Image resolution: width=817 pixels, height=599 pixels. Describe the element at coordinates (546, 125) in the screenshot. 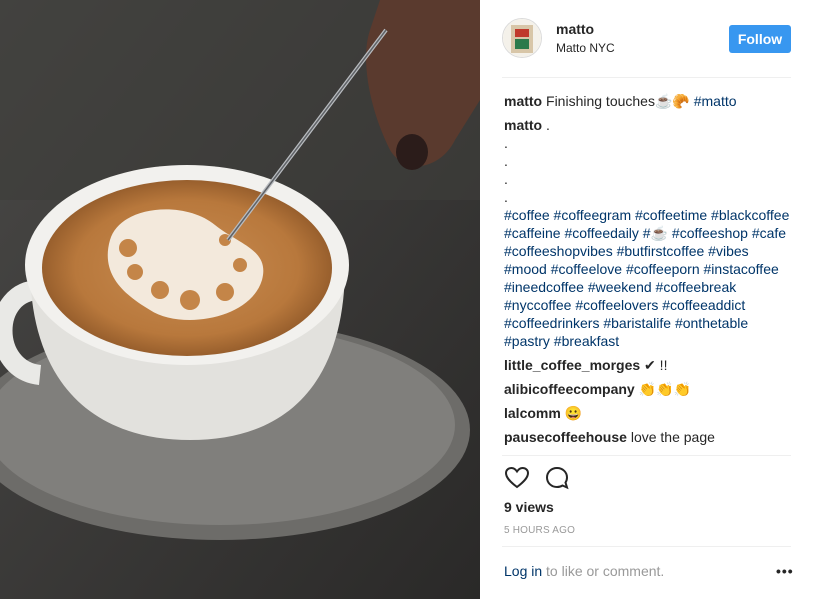

I see `second-comment-text: .` at that location.